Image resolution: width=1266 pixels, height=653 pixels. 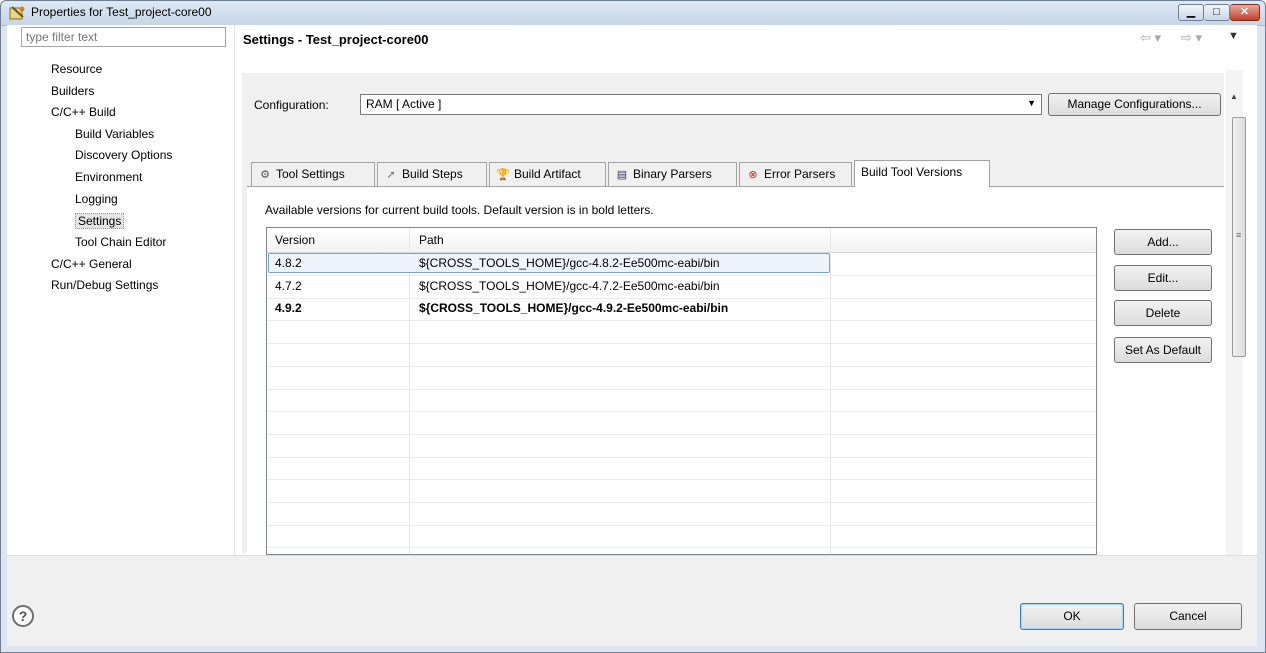 I want to click on tree-item-build-variables: Build Variables, so click(x=114, y=134).